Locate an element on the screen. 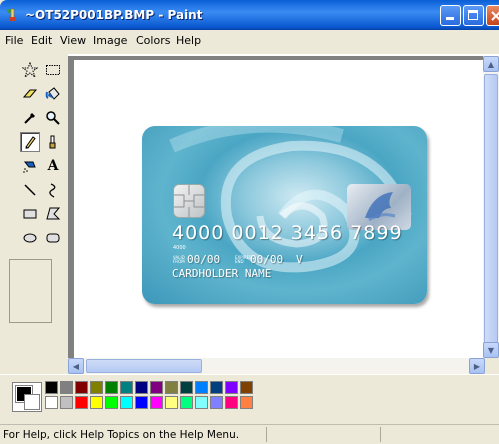 This screenshot has height=444, width=499. minimize-icon is located at coordinates (450, 18).